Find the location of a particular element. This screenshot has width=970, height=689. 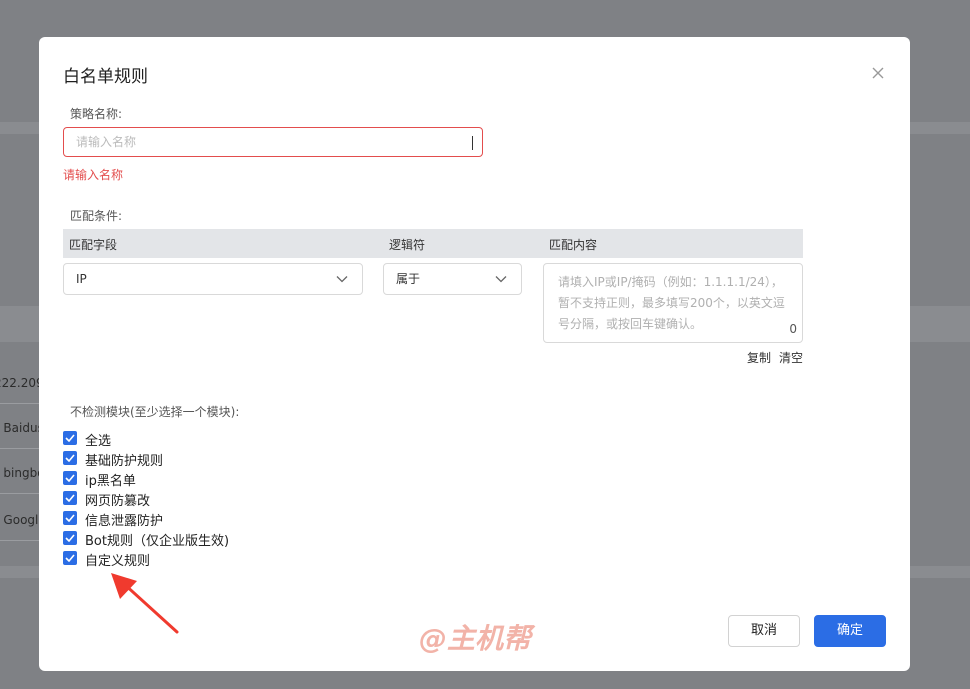

checkbox-label: 全选 is located at coordinates (98, 441).